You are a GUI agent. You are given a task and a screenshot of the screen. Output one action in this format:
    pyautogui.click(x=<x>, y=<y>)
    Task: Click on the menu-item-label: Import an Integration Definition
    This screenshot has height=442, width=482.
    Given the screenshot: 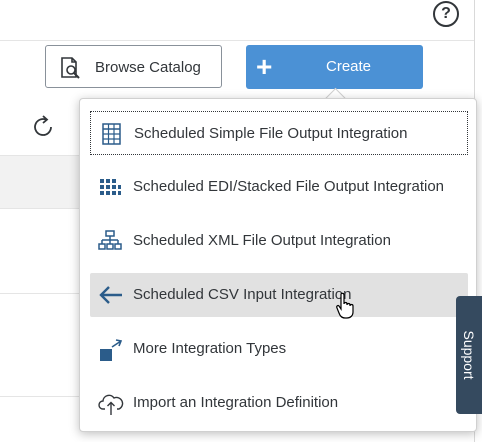 What is the action you would take?
    pyautogui.click(x=236, y=402)
    